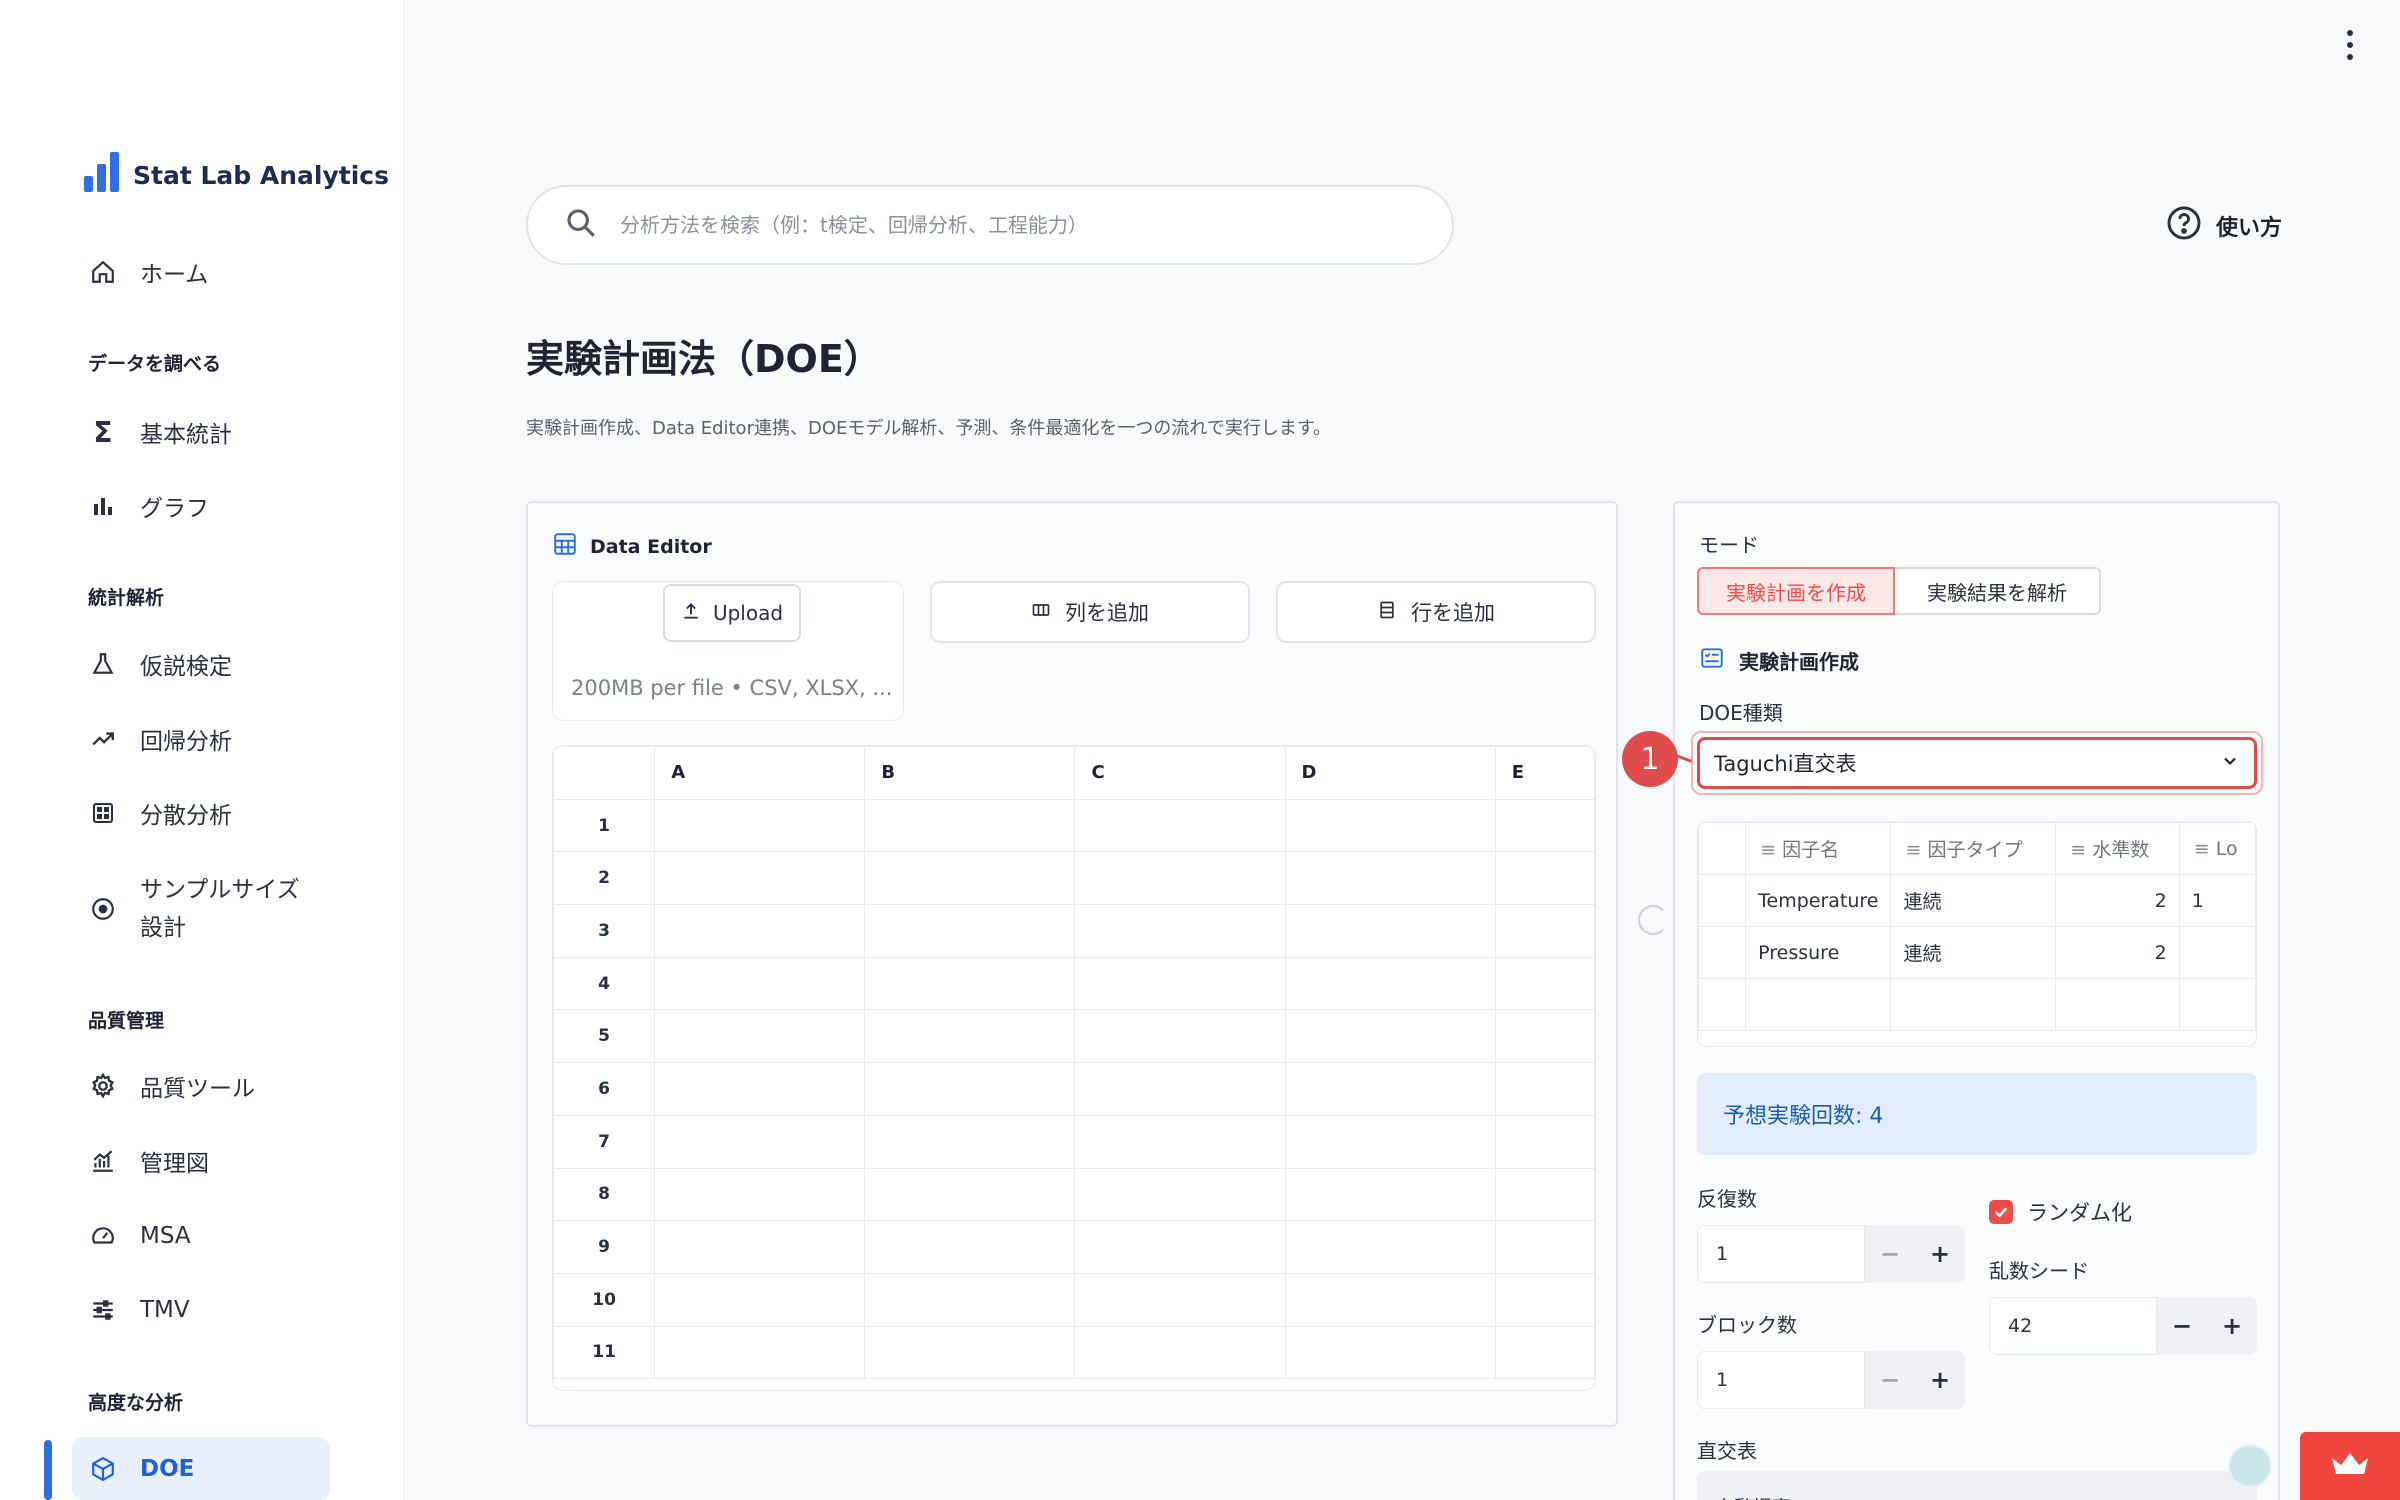 This screenshot has width=2400, height=1500. I want to click on column-header: ≡ 因子名, so click(1818, 848).